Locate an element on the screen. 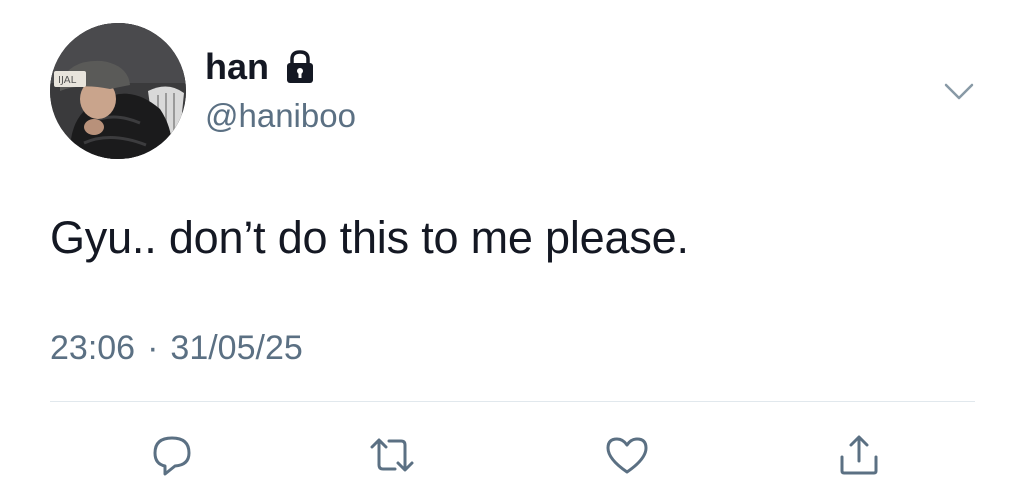 This screenshot has width=1024, height=486. avatar-image: IJAL is located at coordinates (118, 91).